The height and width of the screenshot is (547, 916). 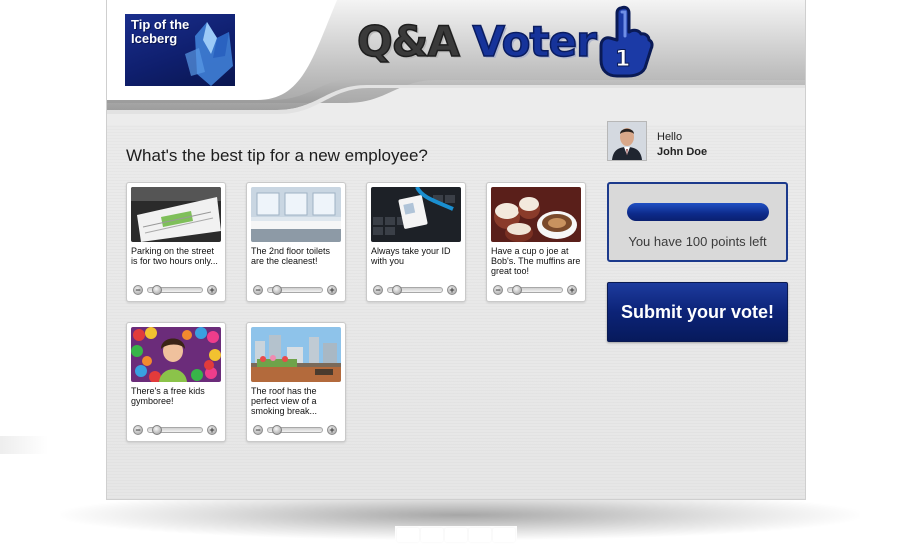 I want to click on app-title: Q&A Voter, so click(x=477, y=42).